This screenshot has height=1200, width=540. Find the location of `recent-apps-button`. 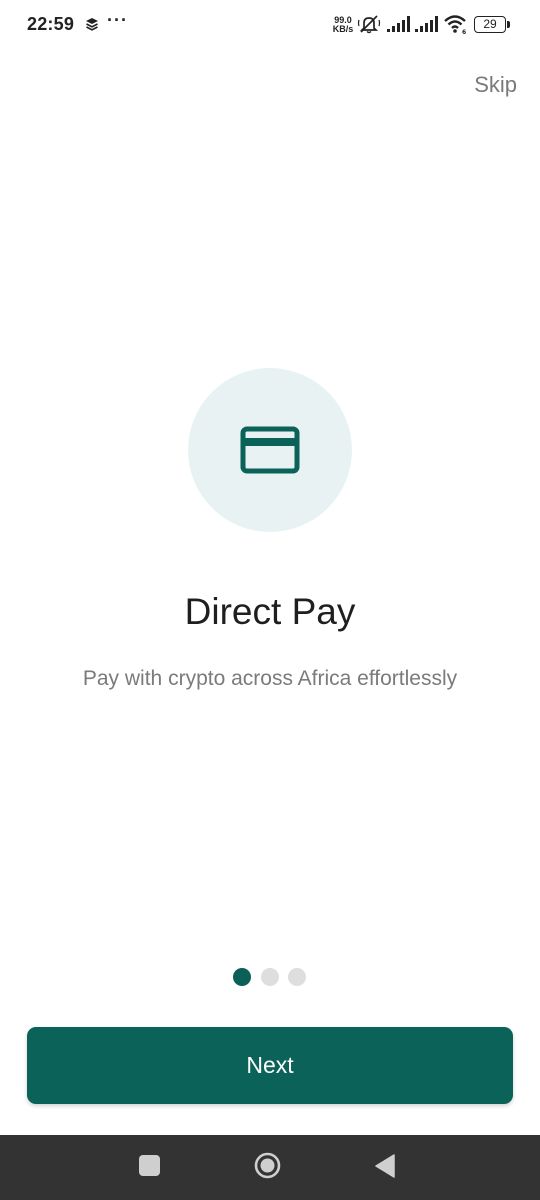

recent-apps-button is located at coordinates (149, 1165).